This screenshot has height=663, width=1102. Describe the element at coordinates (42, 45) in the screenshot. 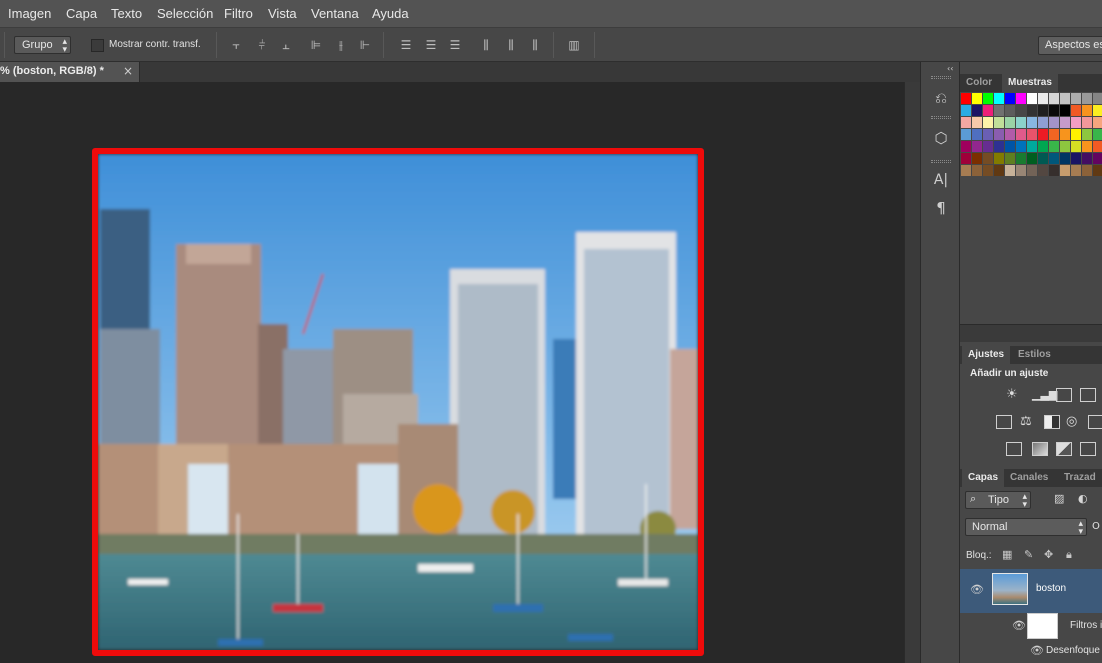

I see `group-select: Grupo ▴ ▾` at that location.